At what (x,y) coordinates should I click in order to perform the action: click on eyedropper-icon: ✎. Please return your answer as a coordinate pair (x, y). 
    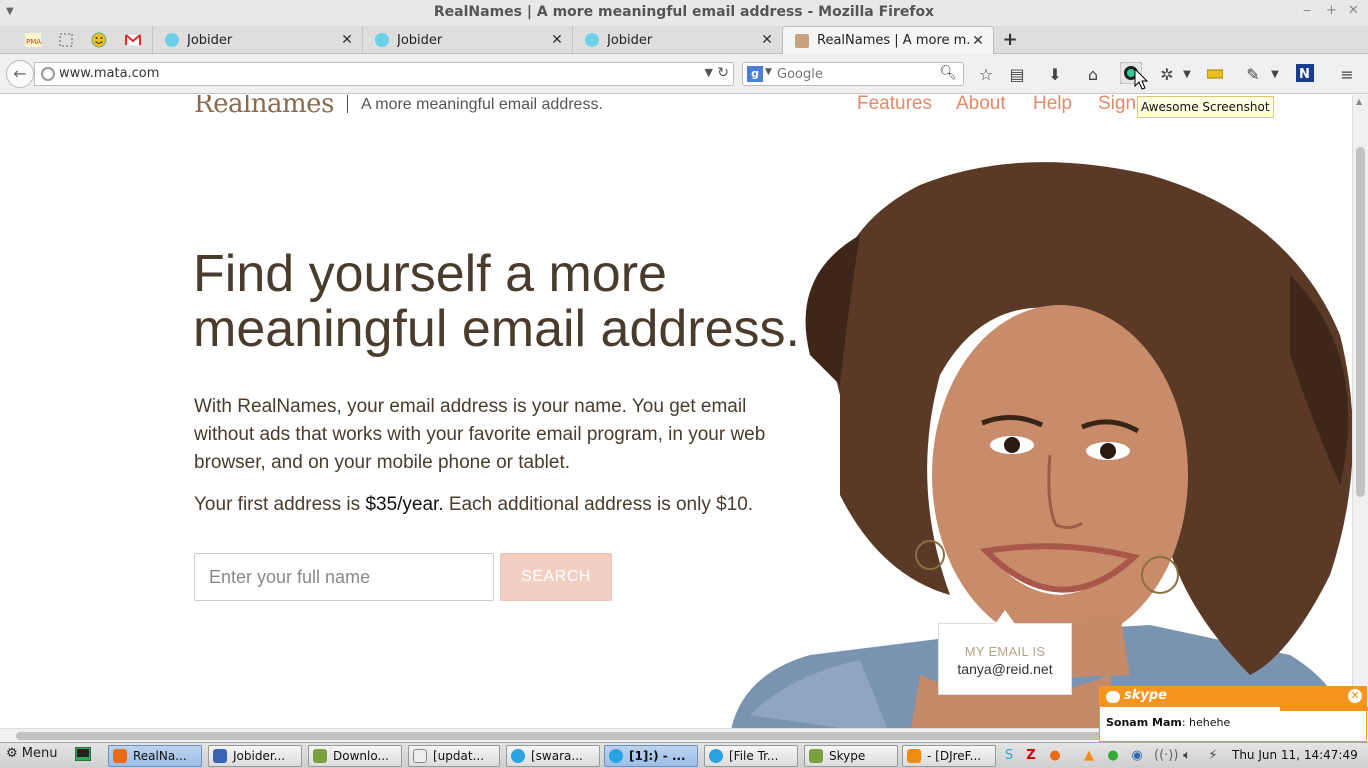
    Looking at the image, I should click on (1253, 75).